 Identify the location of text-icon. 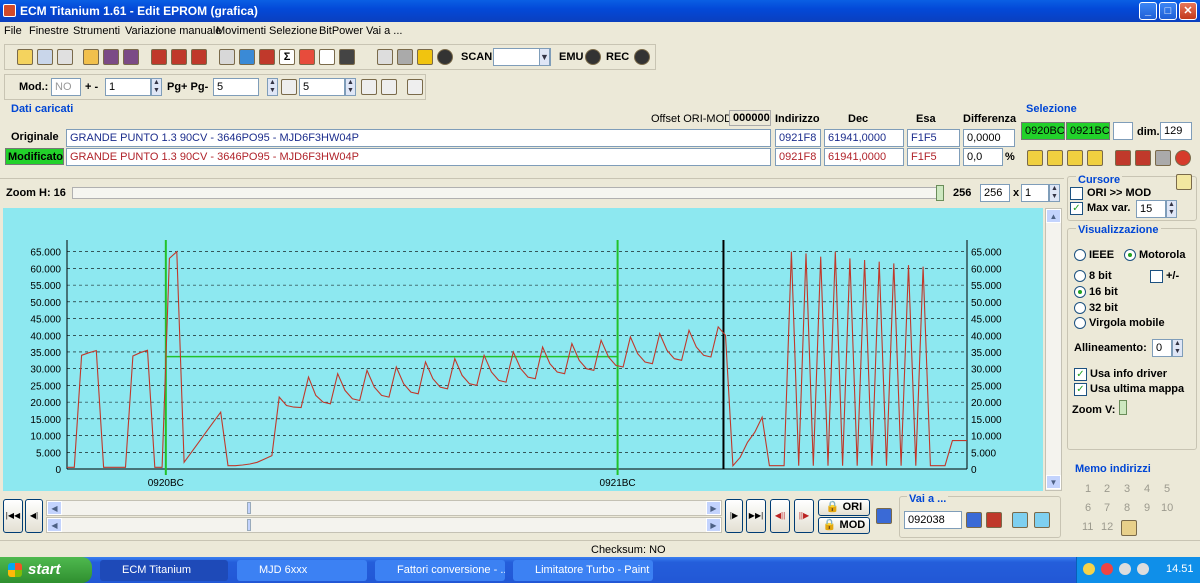
(385, 57).